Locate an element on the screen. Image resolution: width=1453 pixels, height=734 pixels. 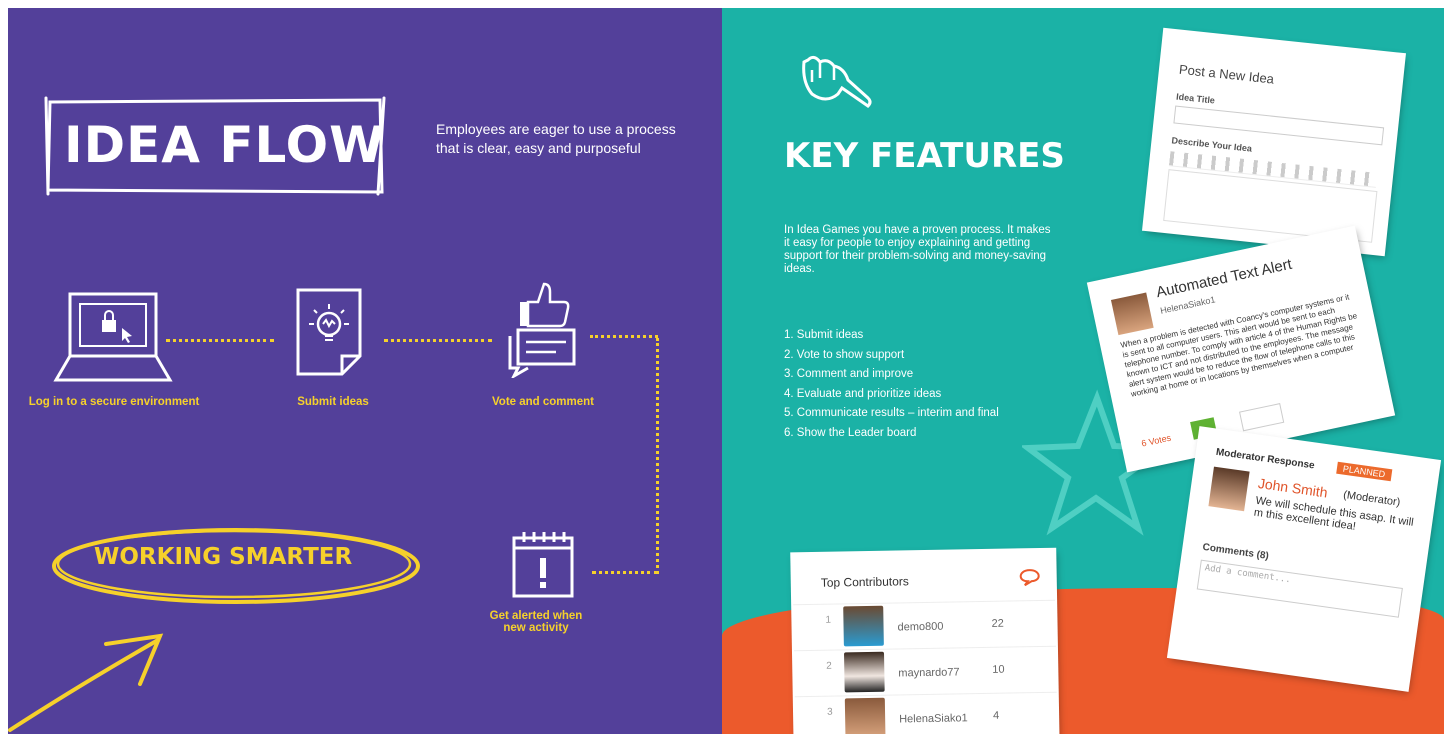
idea-flow-title: IDEA FLOW is located at coordinates (225, 145).